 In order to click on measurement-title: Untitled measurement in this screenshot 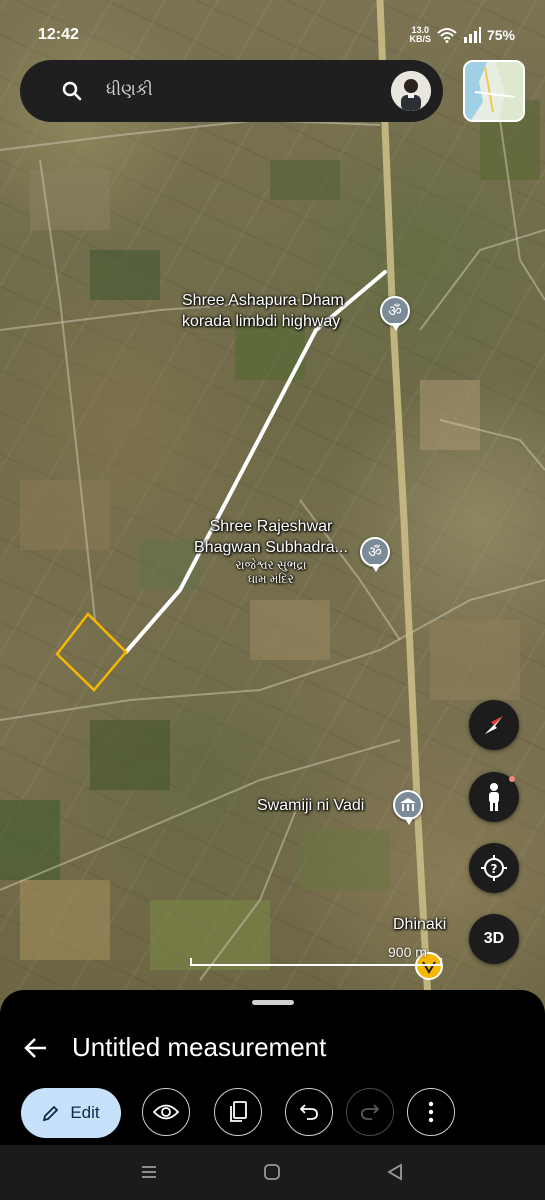, I will do `click(199, 1047)`.